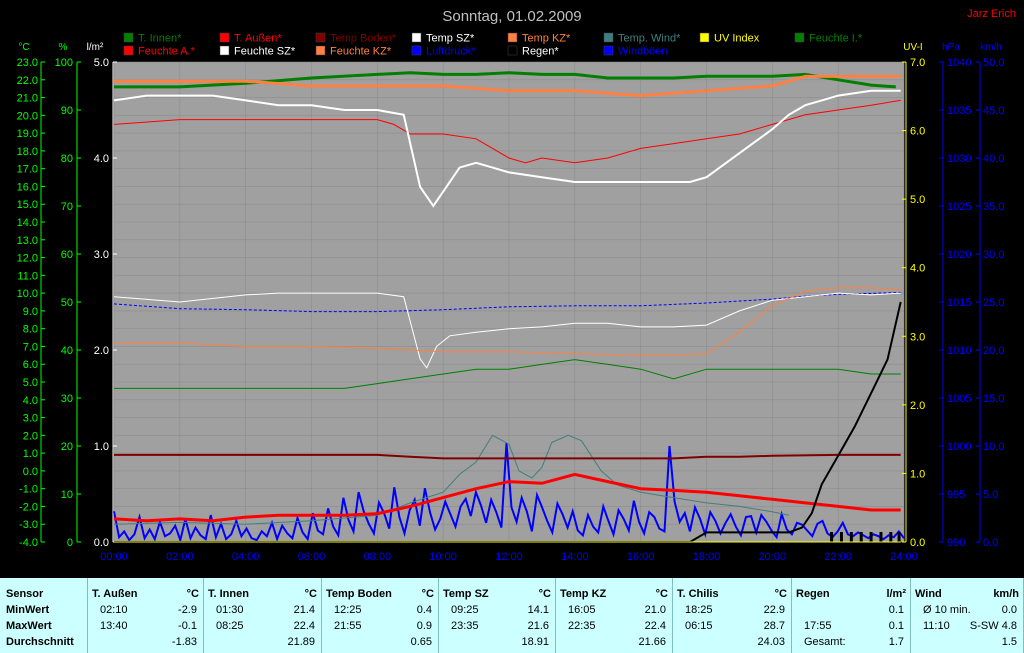 The height and width of the screenshot is (653, 1024). I want to click on stats-time: 16:05, so click(582, 610).